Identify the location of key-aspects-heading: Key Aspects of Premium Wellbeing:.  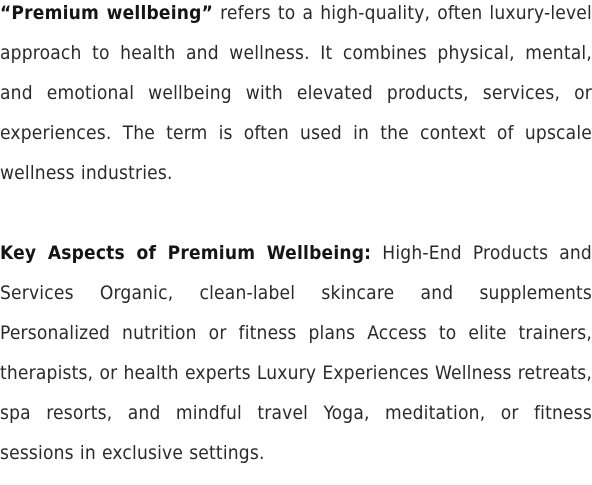
(186, 253).